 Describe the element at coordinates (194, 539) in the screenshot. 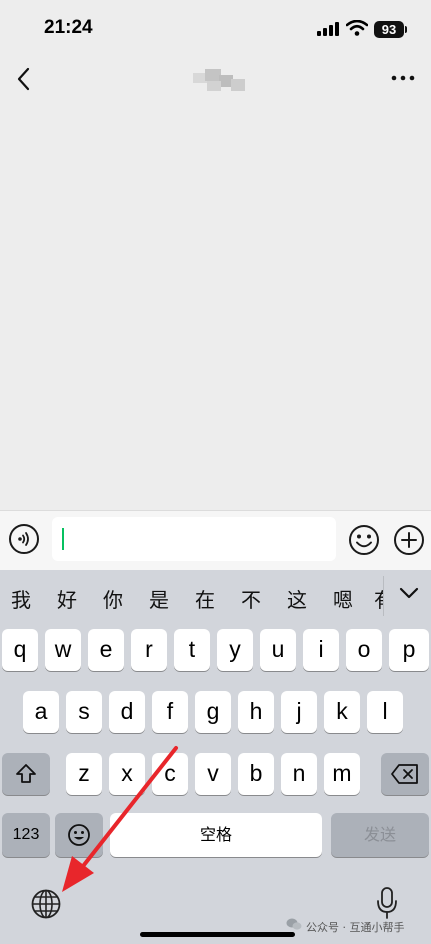

I see `message-input` at that location.